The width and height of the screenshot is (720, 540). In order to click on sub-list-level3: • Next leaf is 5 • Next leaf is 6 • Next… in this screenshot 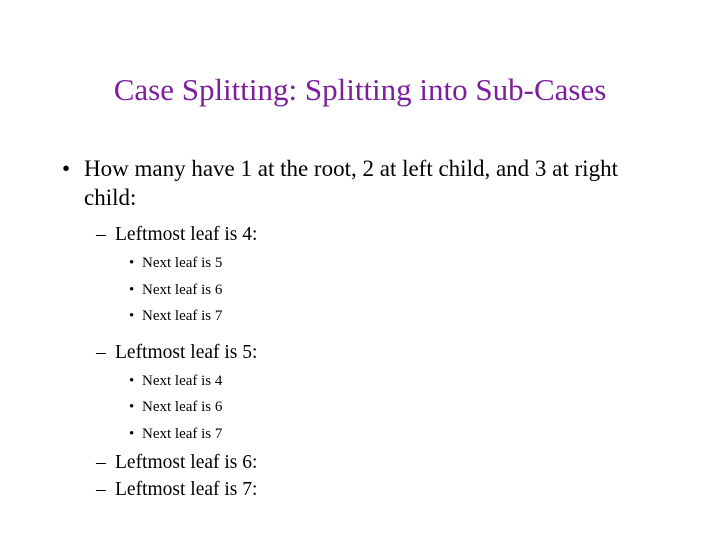, I will do `click(360, 290)`.